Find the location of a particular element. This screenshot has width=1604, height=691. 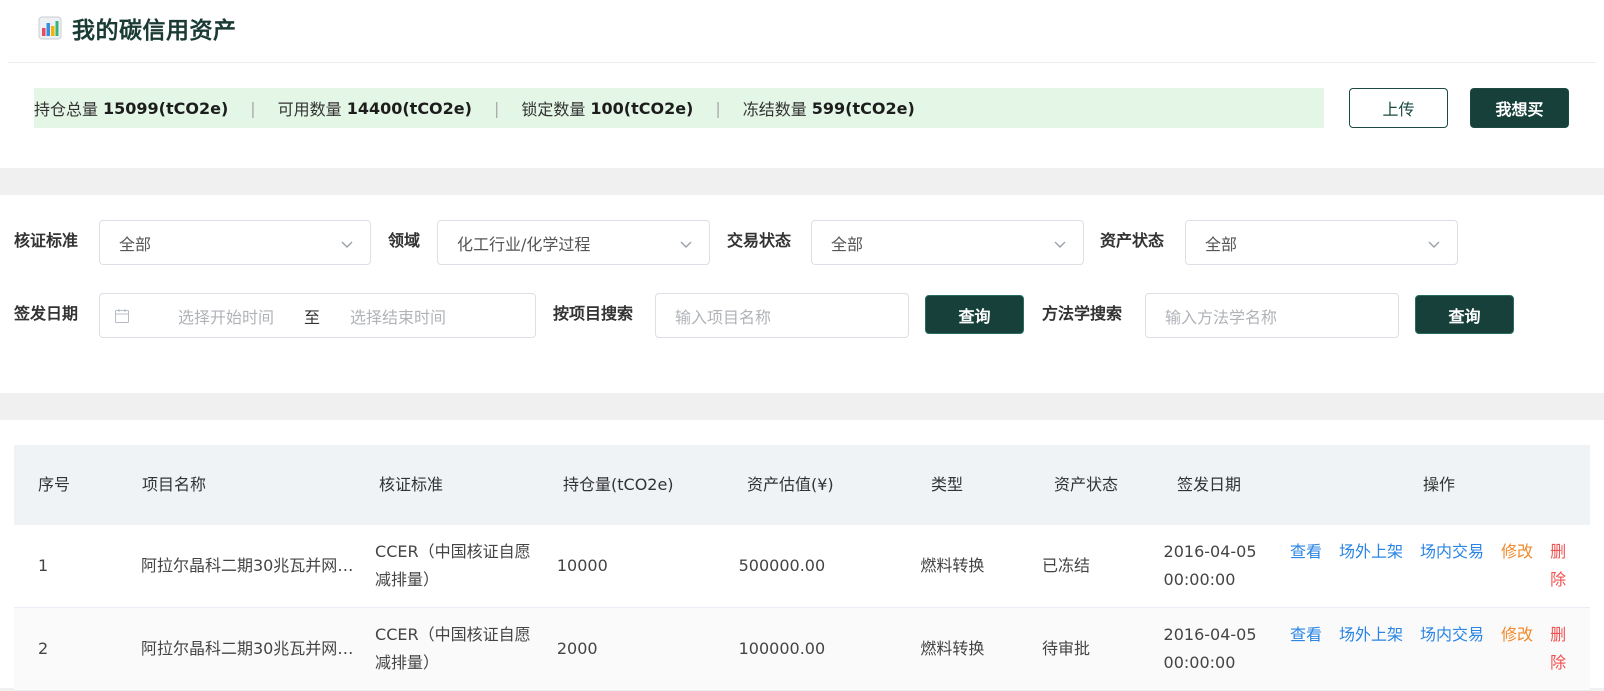

page-title: 我的碳信用资产 is located at coordinates (154, 31).